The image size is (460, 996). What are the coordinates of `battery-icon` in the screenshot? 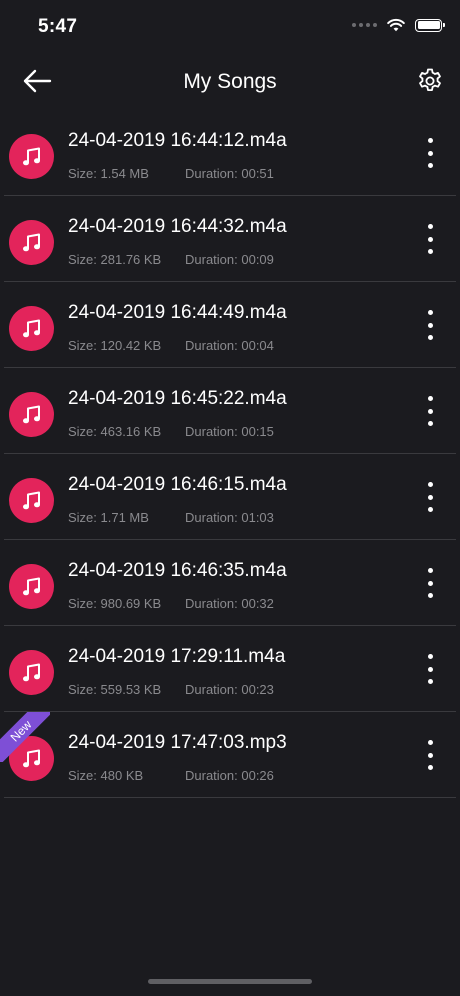 It's located at (430, 25).